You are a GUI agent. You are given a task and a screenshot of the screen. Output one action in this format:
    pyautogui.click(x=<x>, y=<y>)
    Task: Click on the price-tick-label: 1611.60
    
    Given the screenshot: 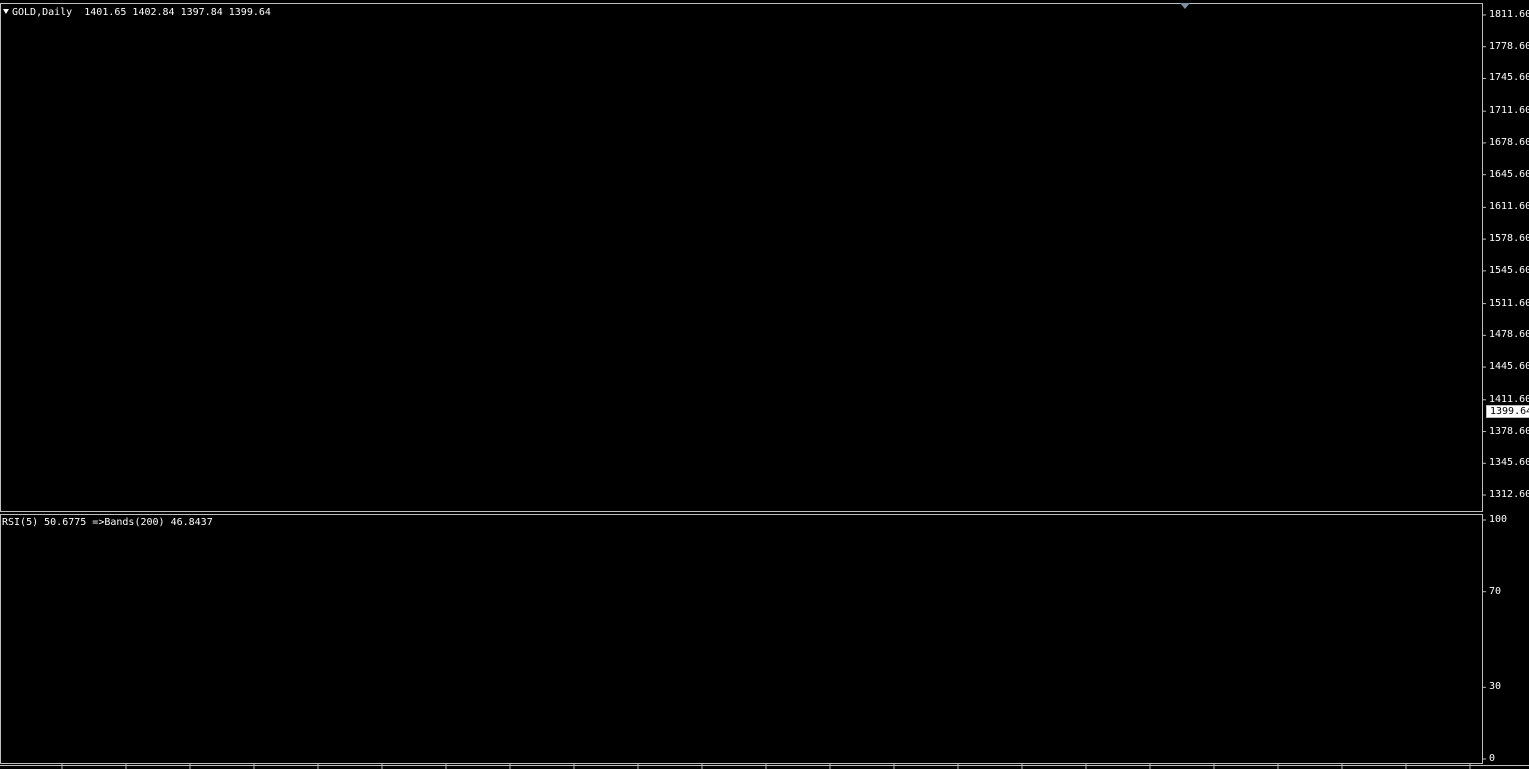 What is the action you would take?
    pyautogui.click(x=1509, y=207)
    